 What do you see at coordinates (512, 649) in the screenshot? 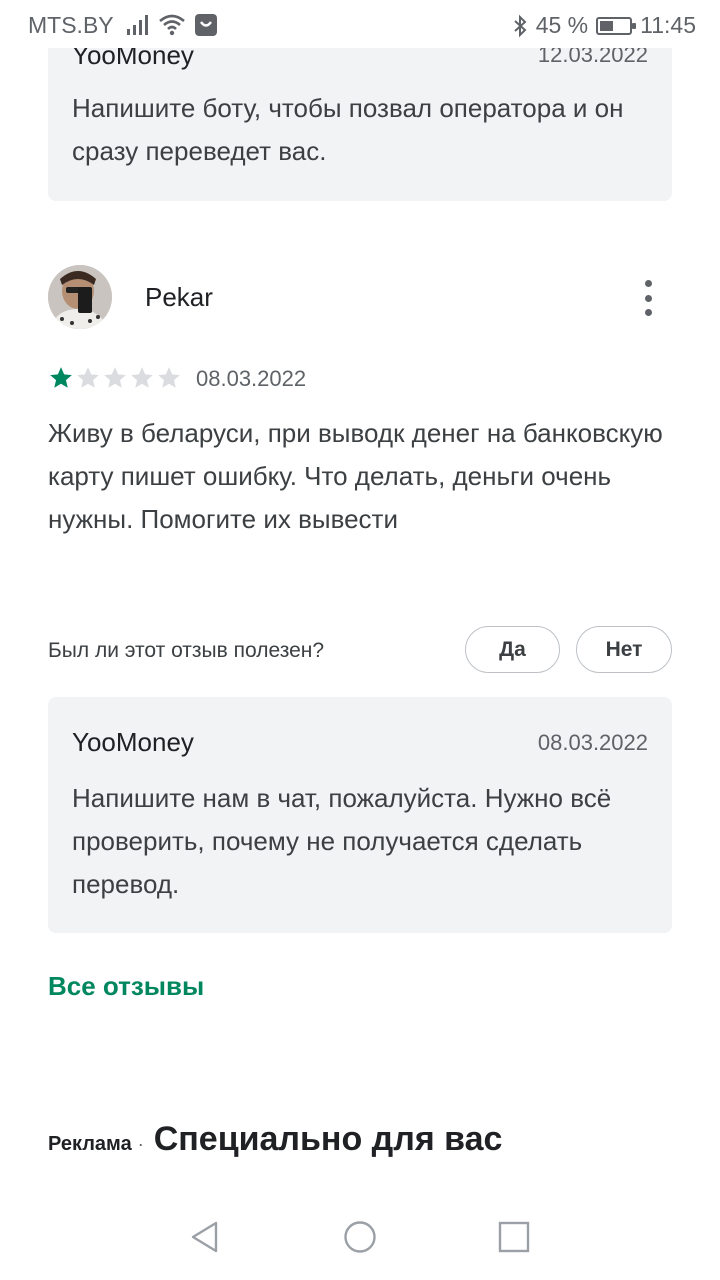
I see `helpful-yes-button: Да` at bounding box center [512, 649].